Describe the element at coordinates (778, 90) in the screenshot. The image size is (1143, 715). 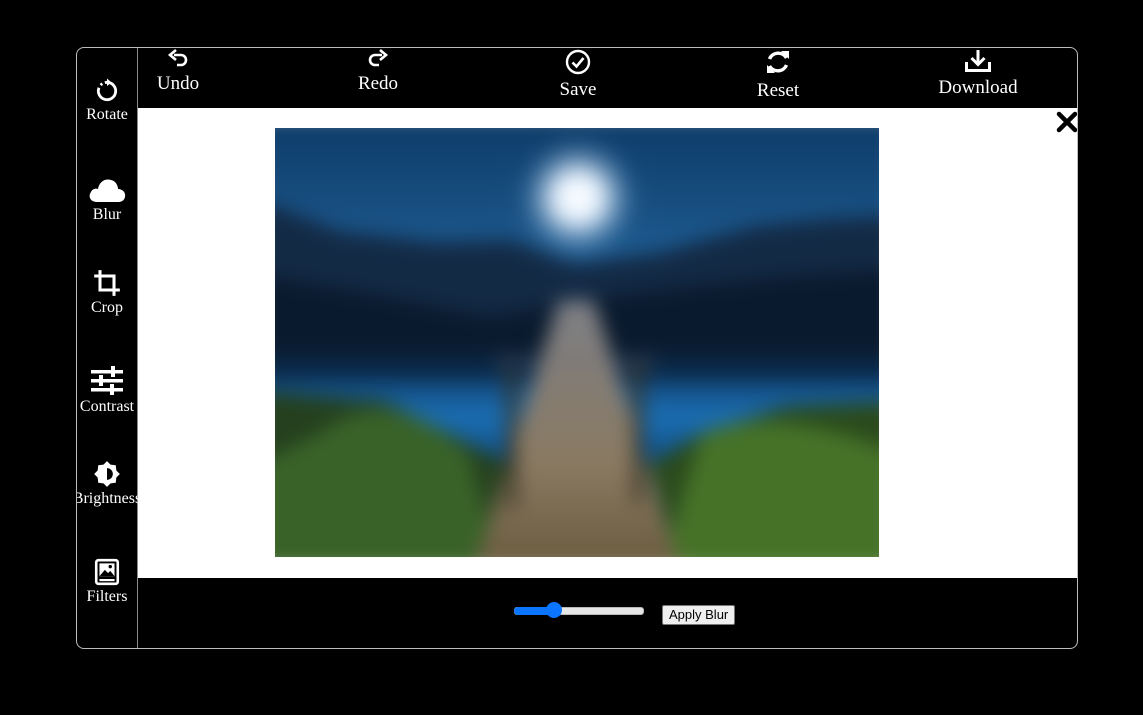
I see `reset-label: Reset` at that location.